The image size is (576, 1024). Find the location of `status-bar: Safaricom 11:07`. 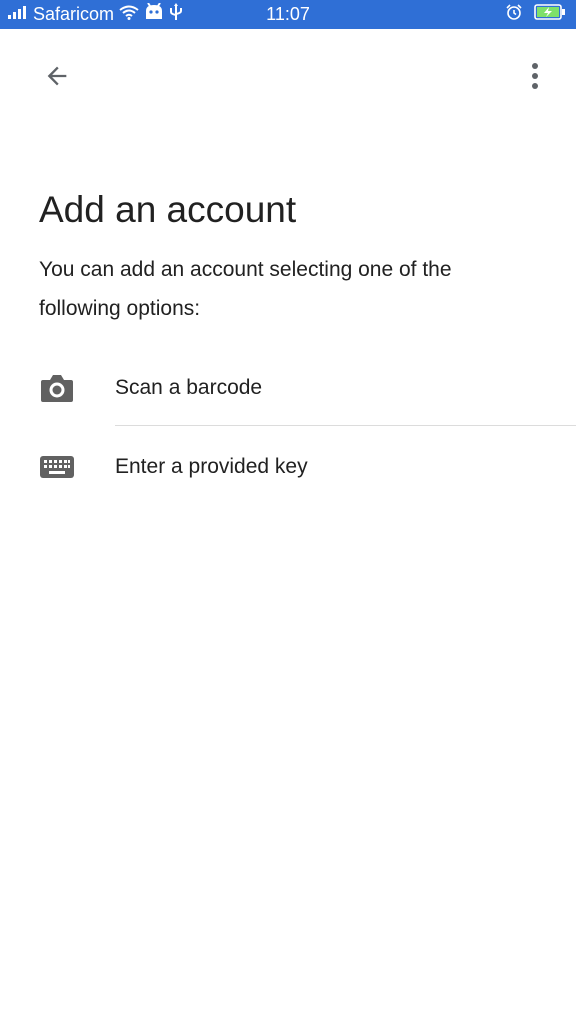

status-bar: Safaricom 11:07 is located at coordinates (288, 14).